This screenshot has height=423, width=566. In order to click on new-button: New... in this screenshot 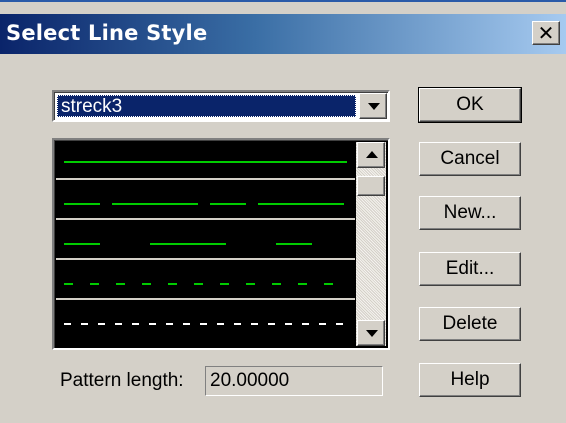, I will do `click(470, 213)`.